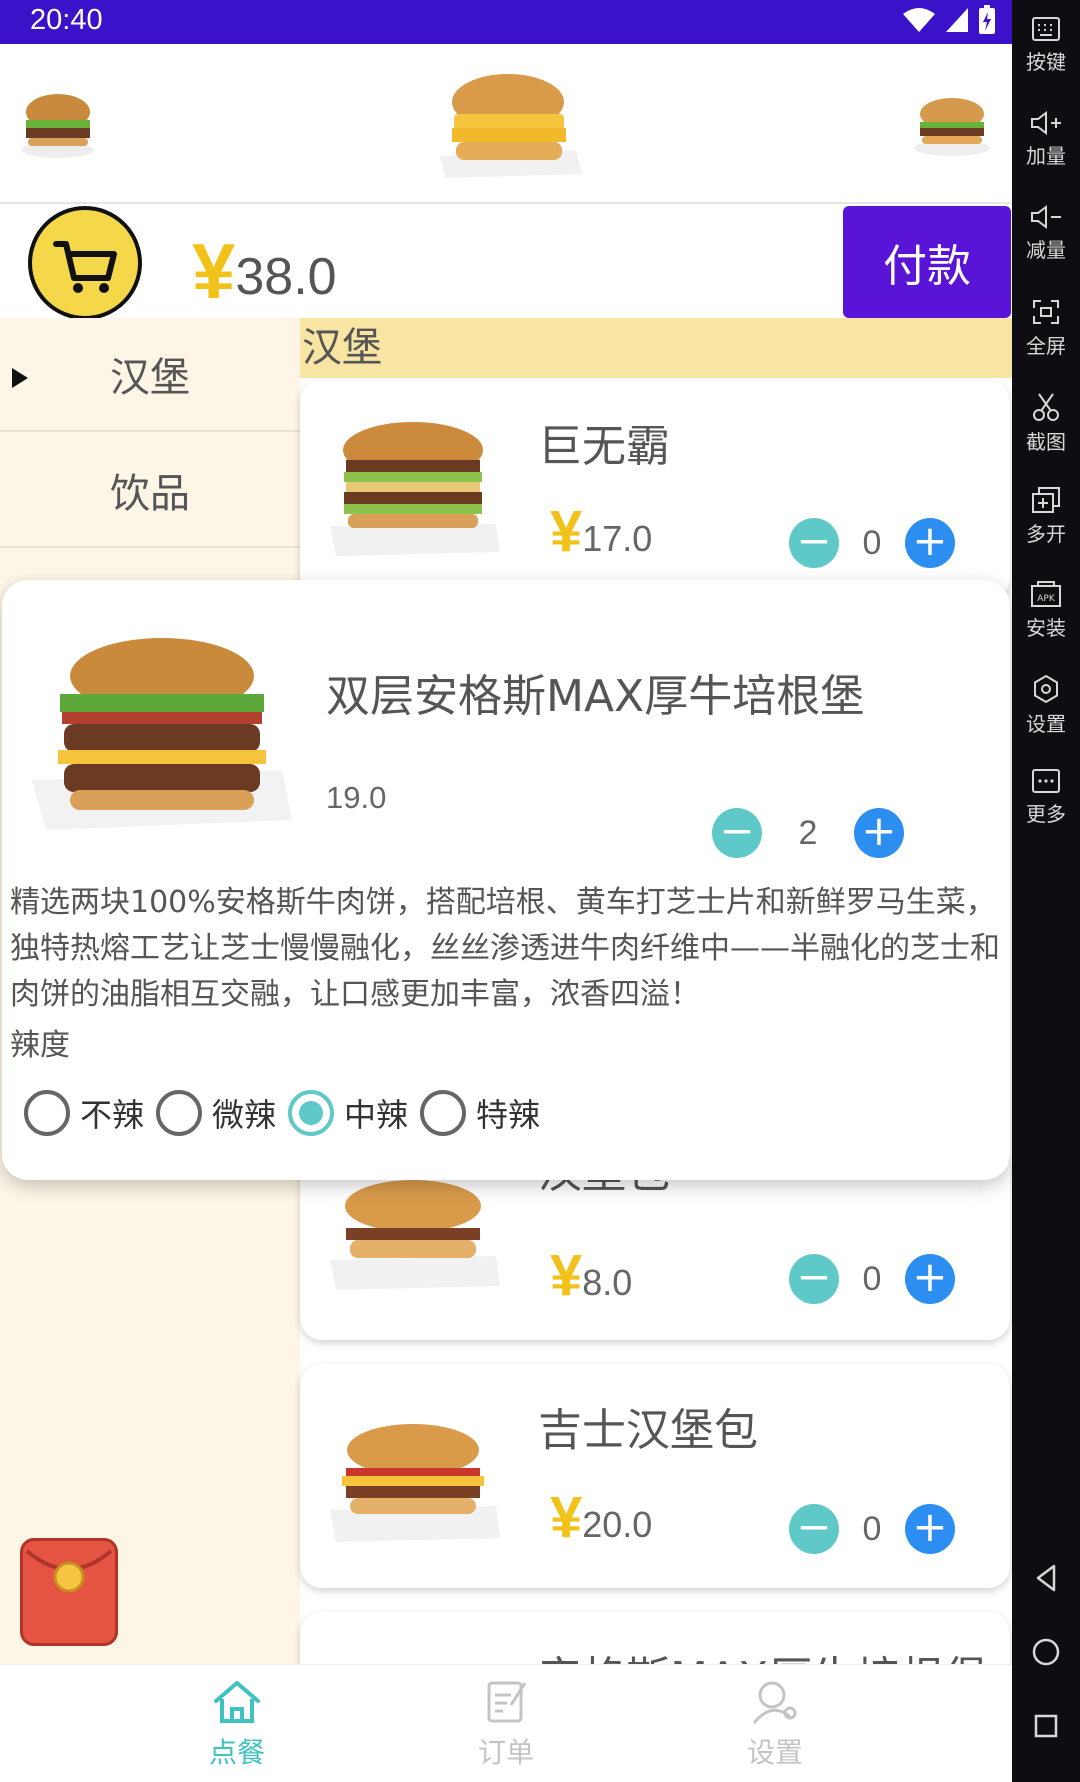  Describe the element at coordinates (774, 1702) in the screenshot. I see `settings-icon` at that location.